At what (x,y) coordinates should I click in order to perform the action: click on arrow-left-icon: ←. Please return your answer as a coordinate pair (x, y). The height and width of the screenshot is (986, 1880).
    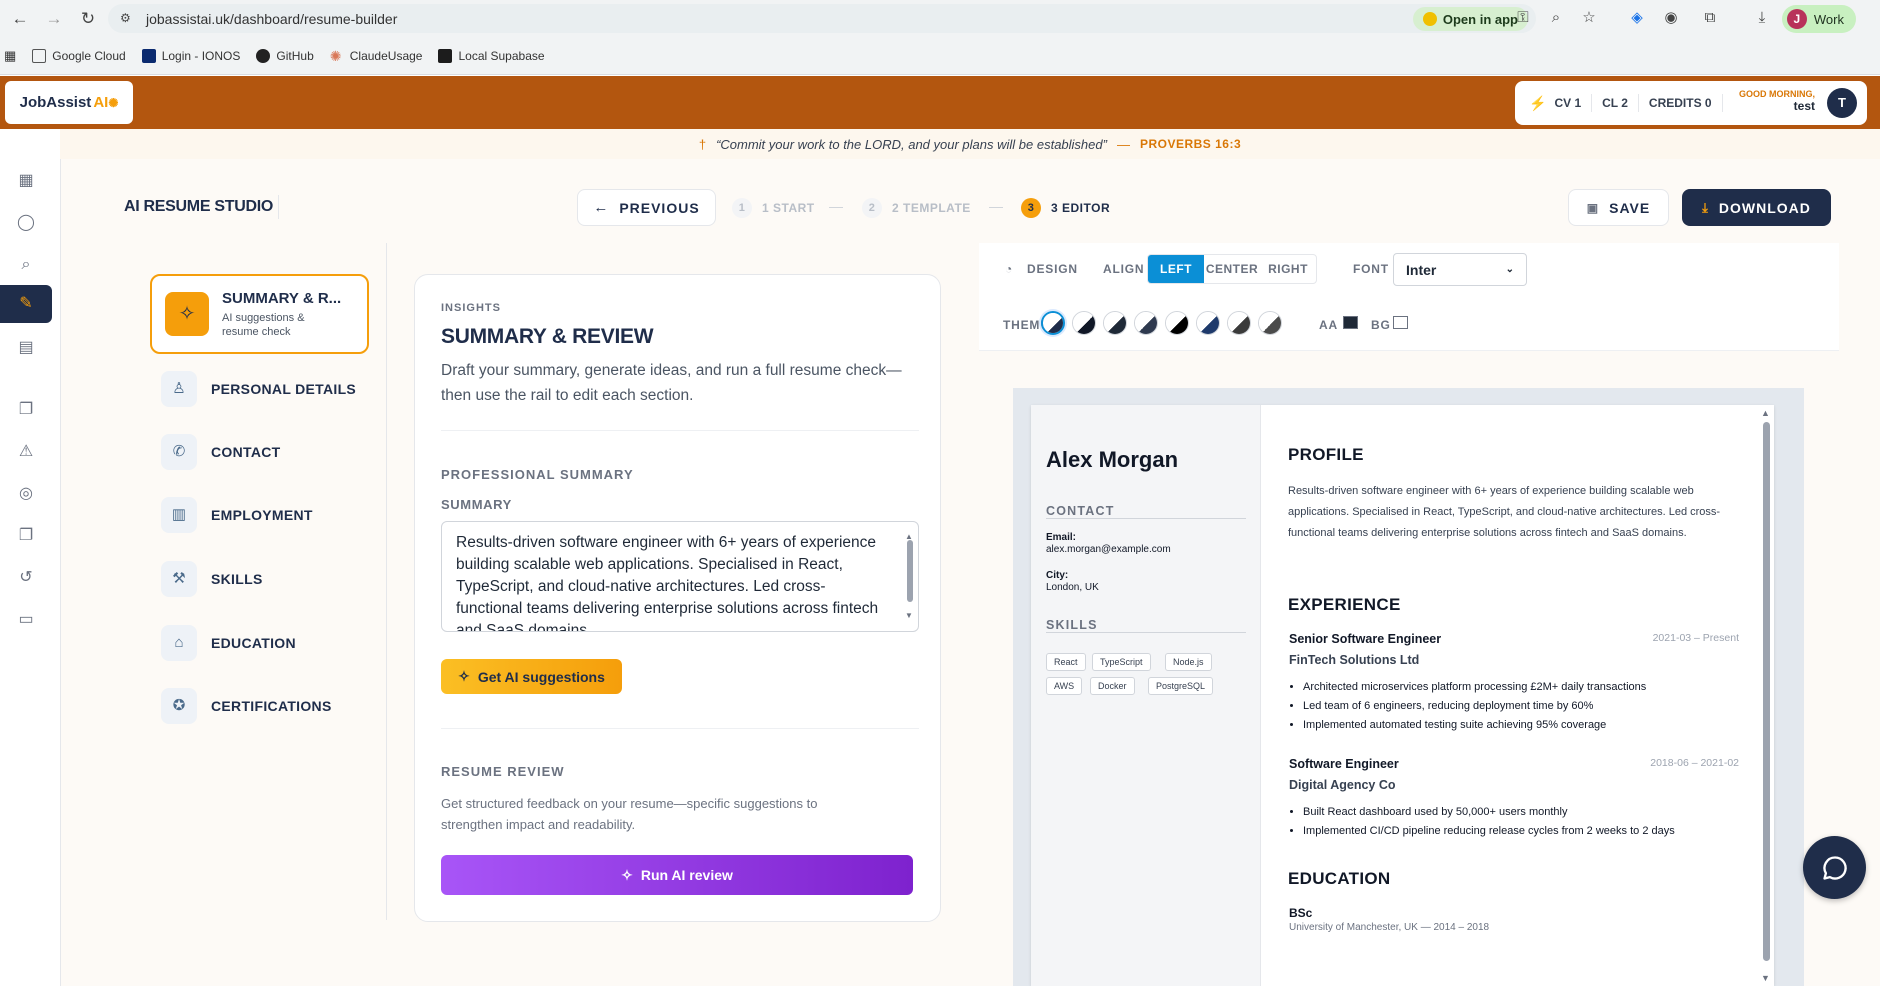
    Looking at the image, I should click on (601, 207).